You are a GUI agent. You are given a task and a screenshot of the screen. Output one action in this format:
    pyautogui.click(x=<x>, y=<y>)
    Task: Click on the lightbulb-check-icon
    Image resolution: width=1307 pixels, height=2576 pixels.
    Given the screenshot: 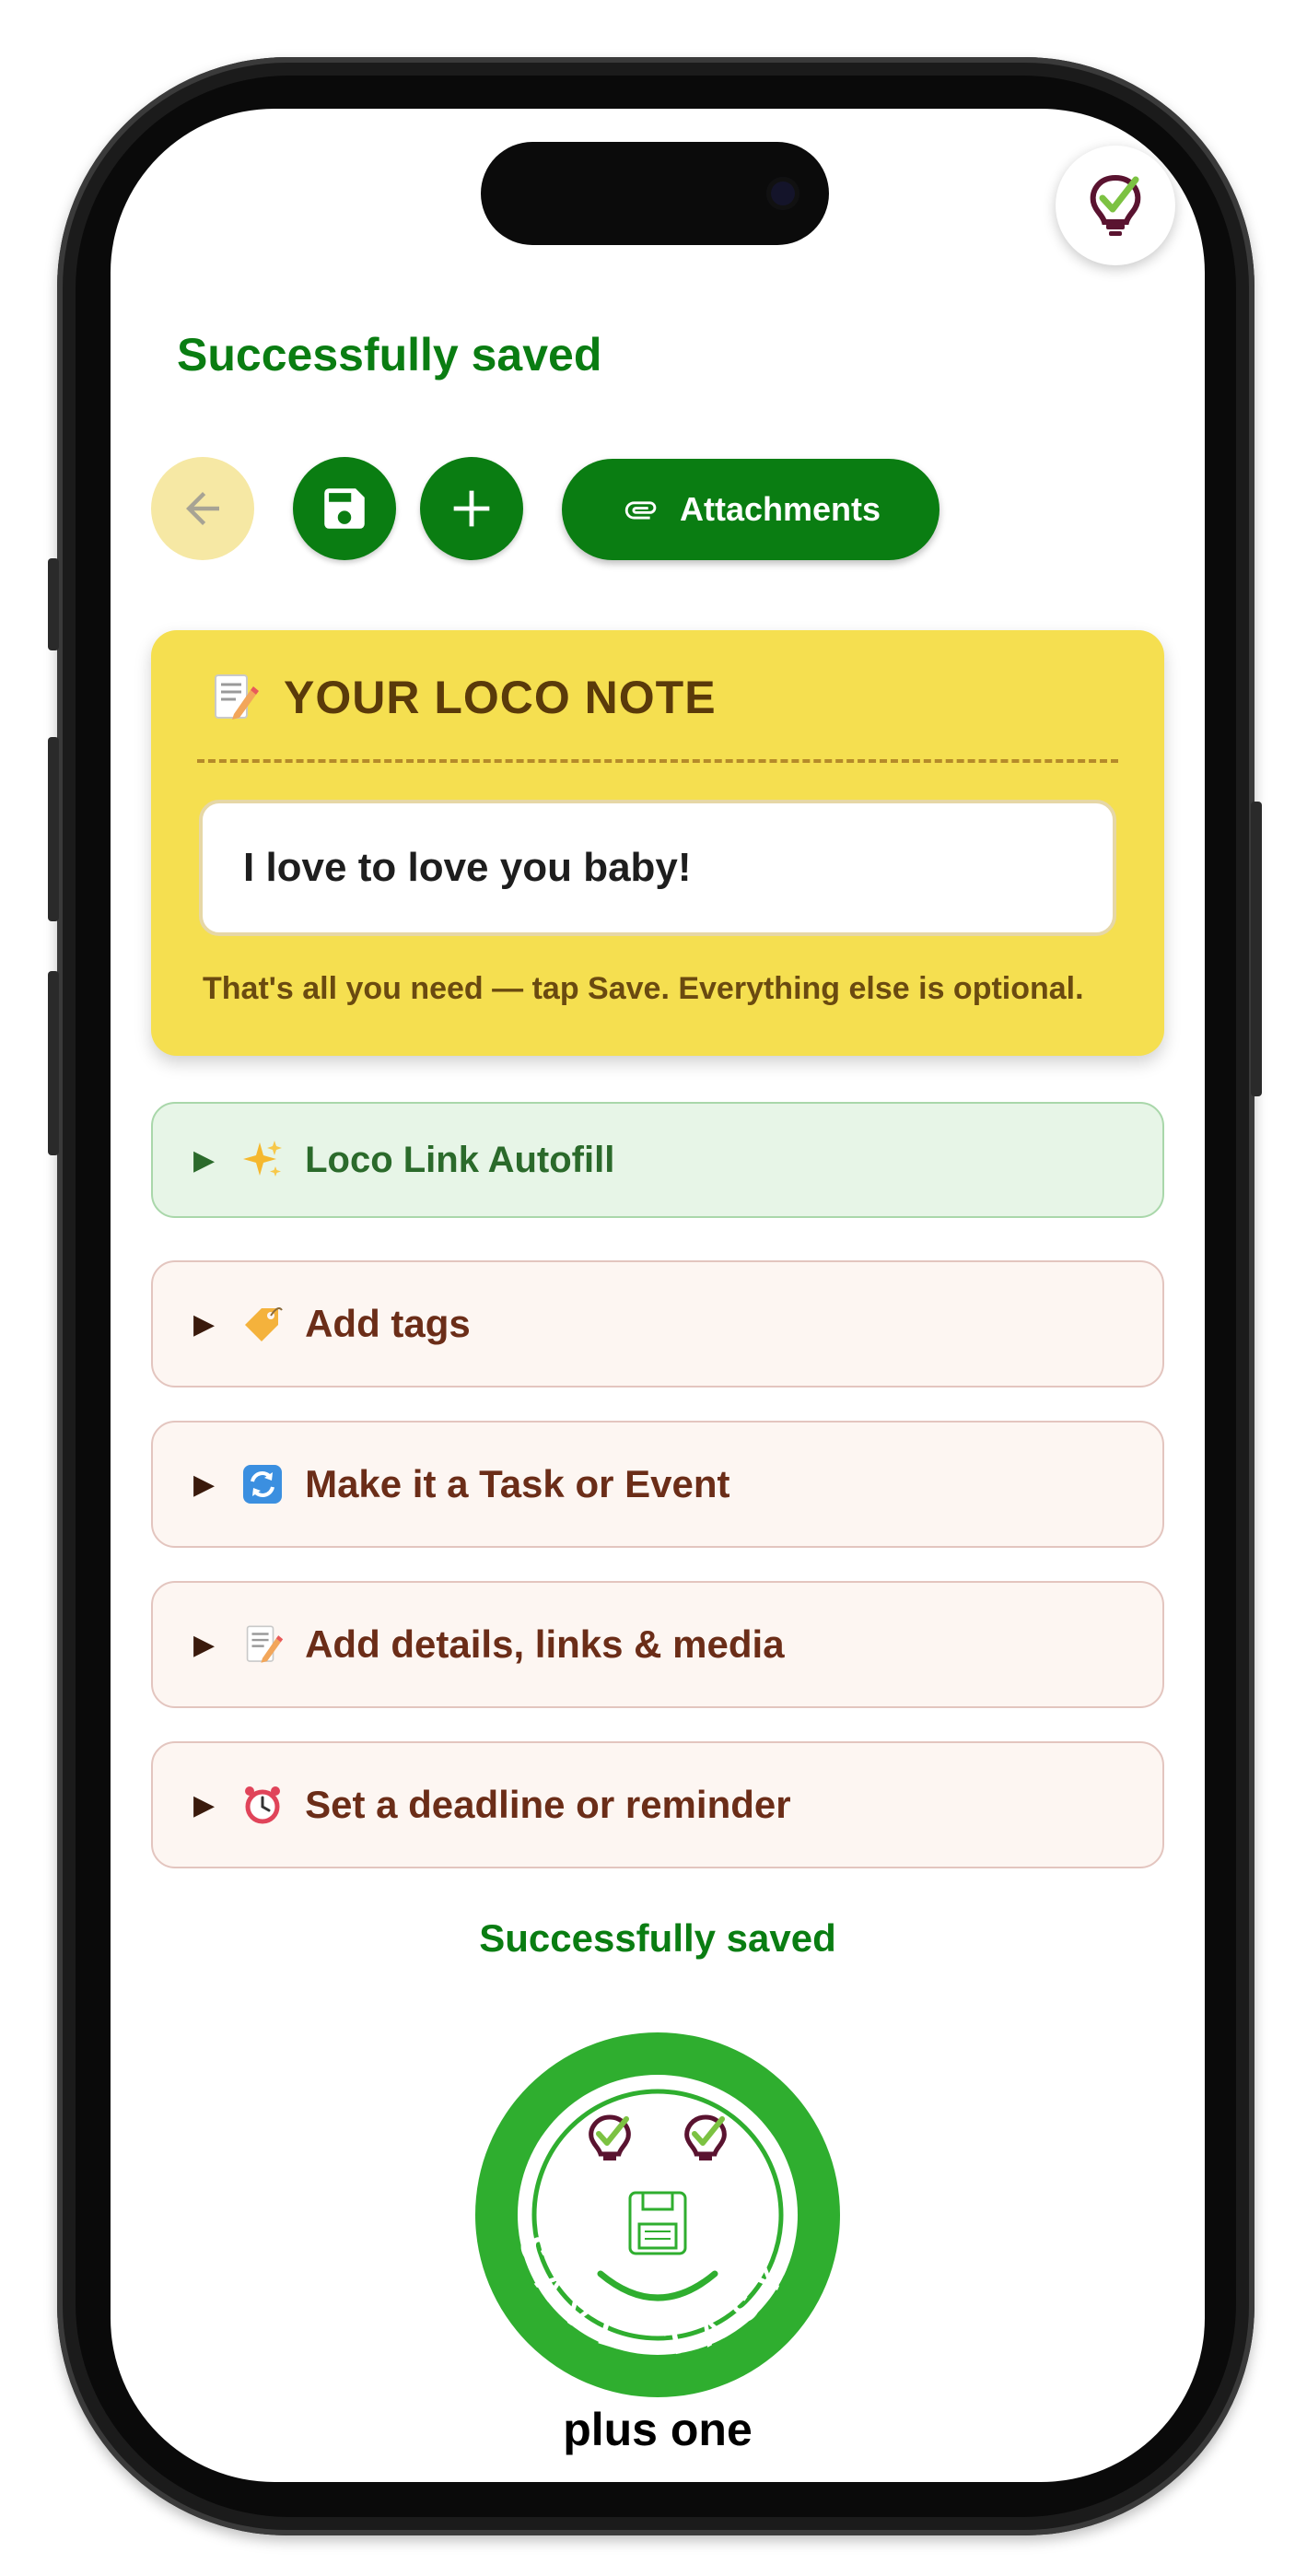 What is the action you would take?
    pyautogui.click(x=1115, y=205)
    